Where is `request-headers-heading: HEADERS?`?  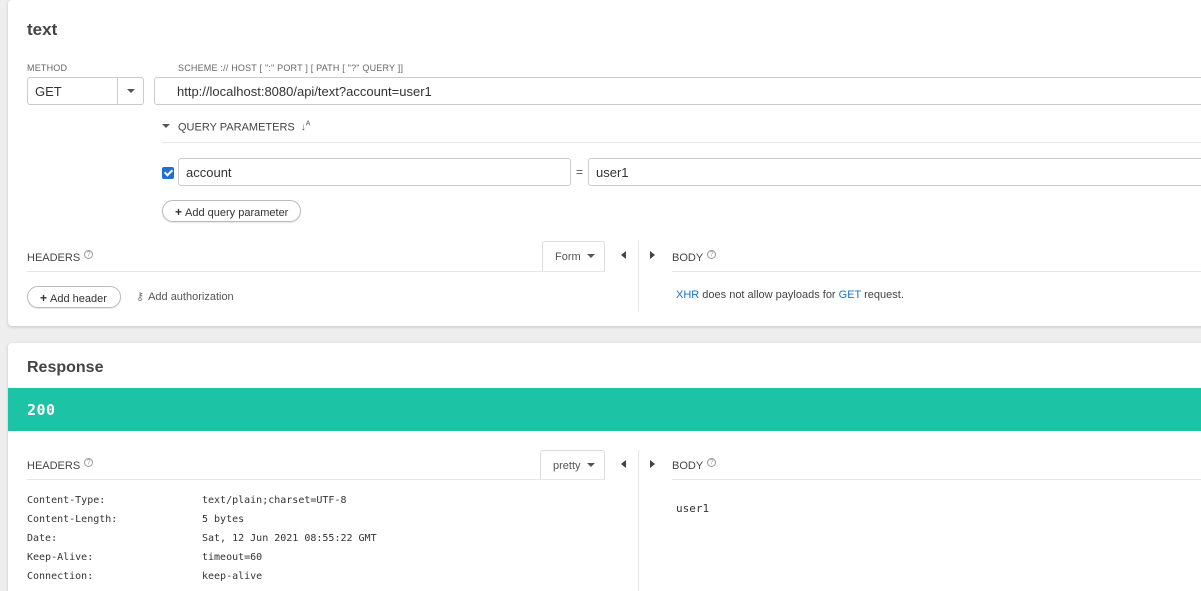
request-headers-heading: HEADERS? is located at coordinates (60, 257).